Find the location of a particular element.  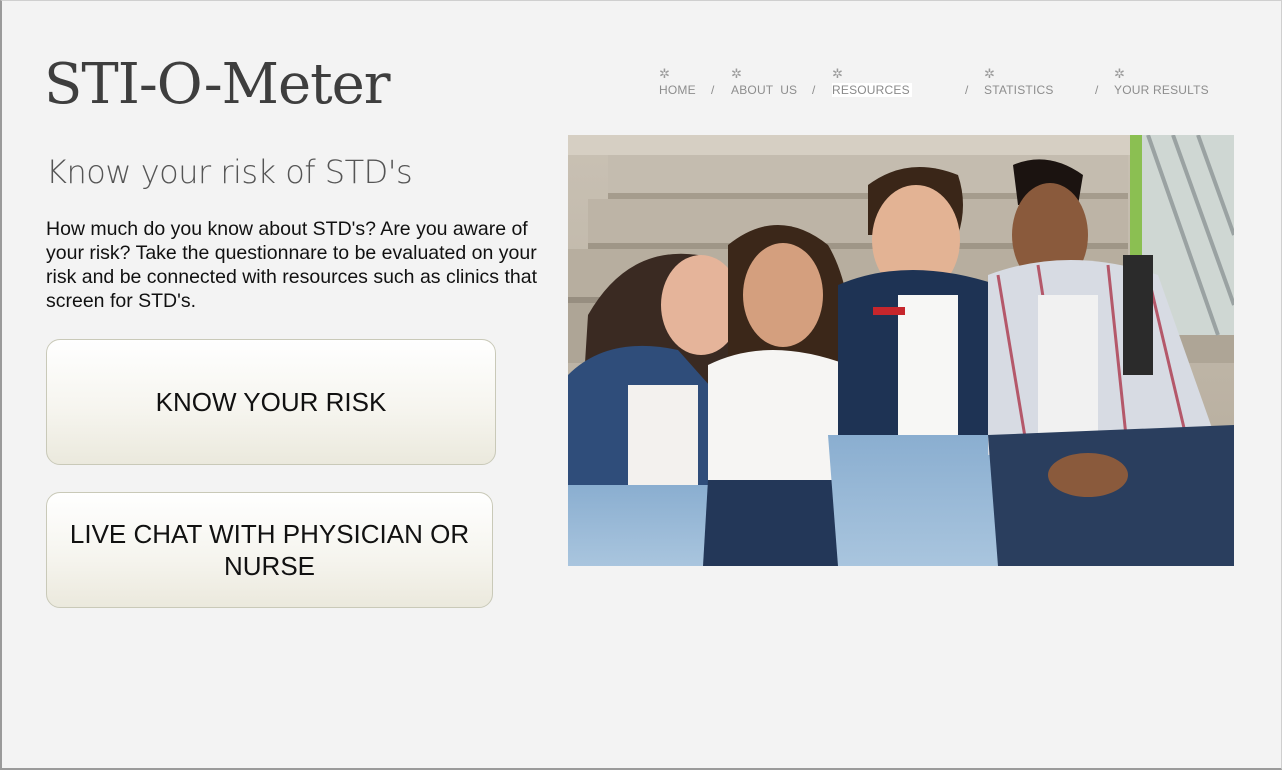

nav-item-about-us: ✲ ABOUT US is located at coordinates (764, 82).